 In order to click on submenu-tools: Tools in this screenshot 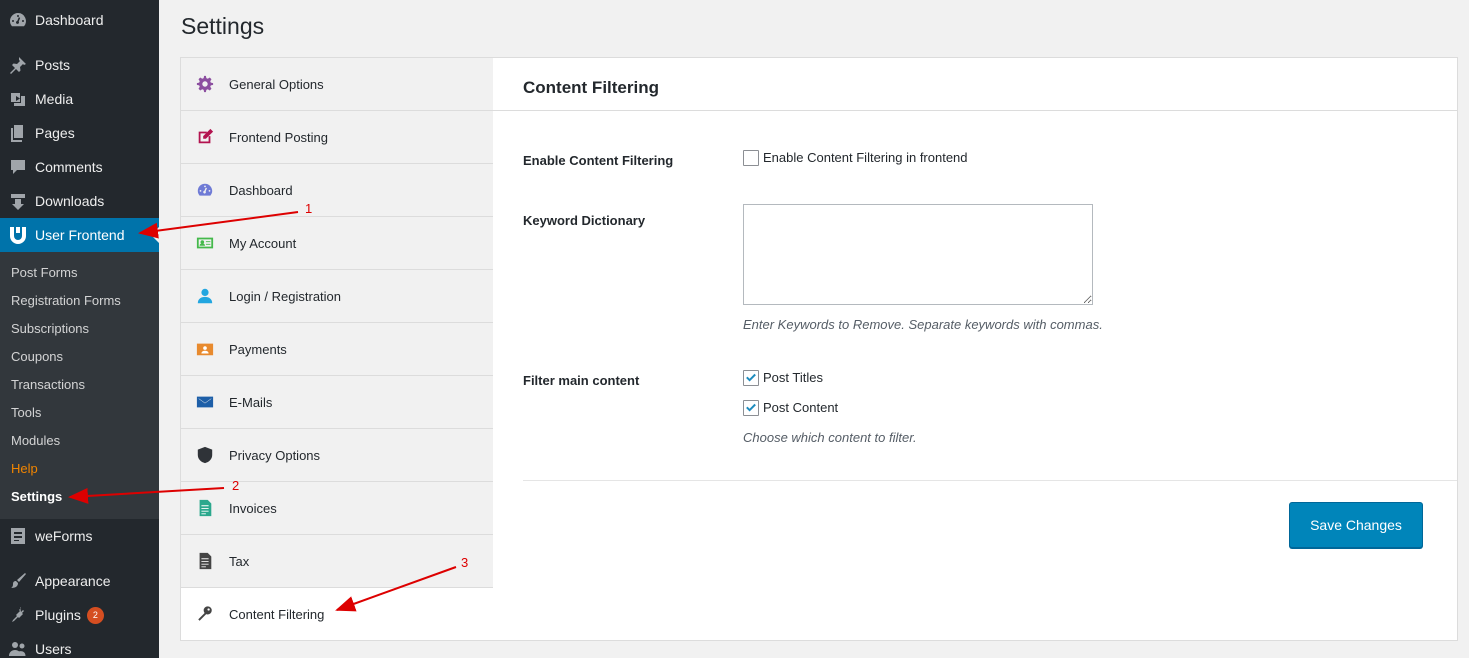, I will do `click(26, 413)`.